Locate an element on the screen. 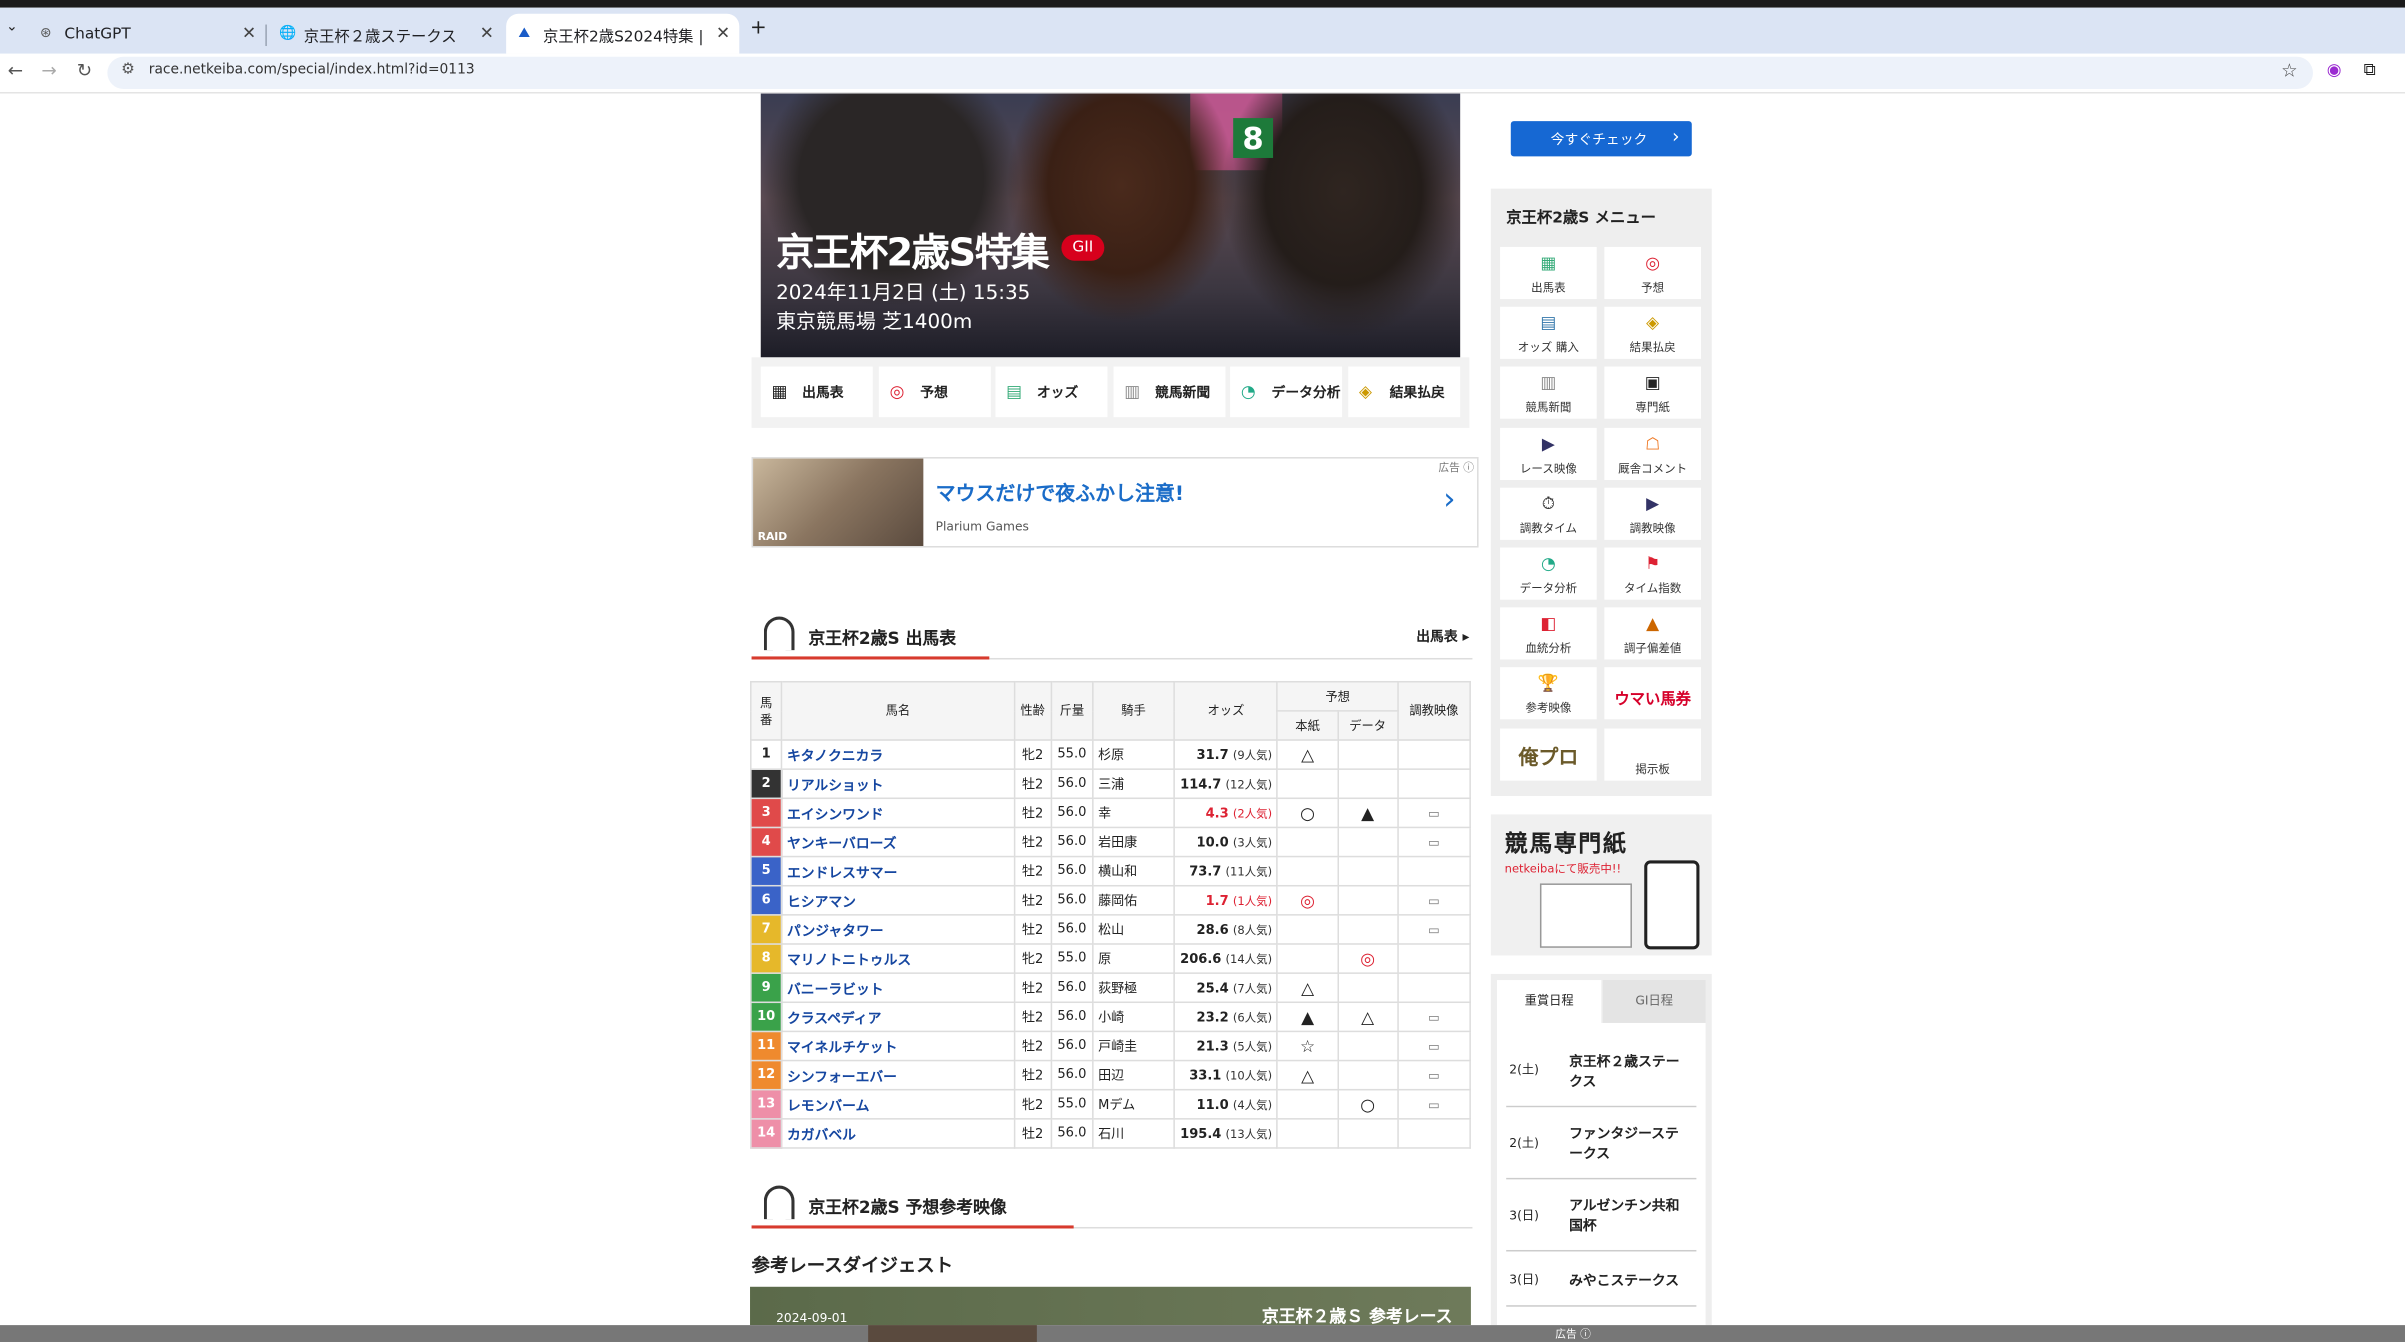 This screenshot has width=2405, height=1342. menu-item-5: ▥ 競馬新聞 is located at coordinates (1548, 393).